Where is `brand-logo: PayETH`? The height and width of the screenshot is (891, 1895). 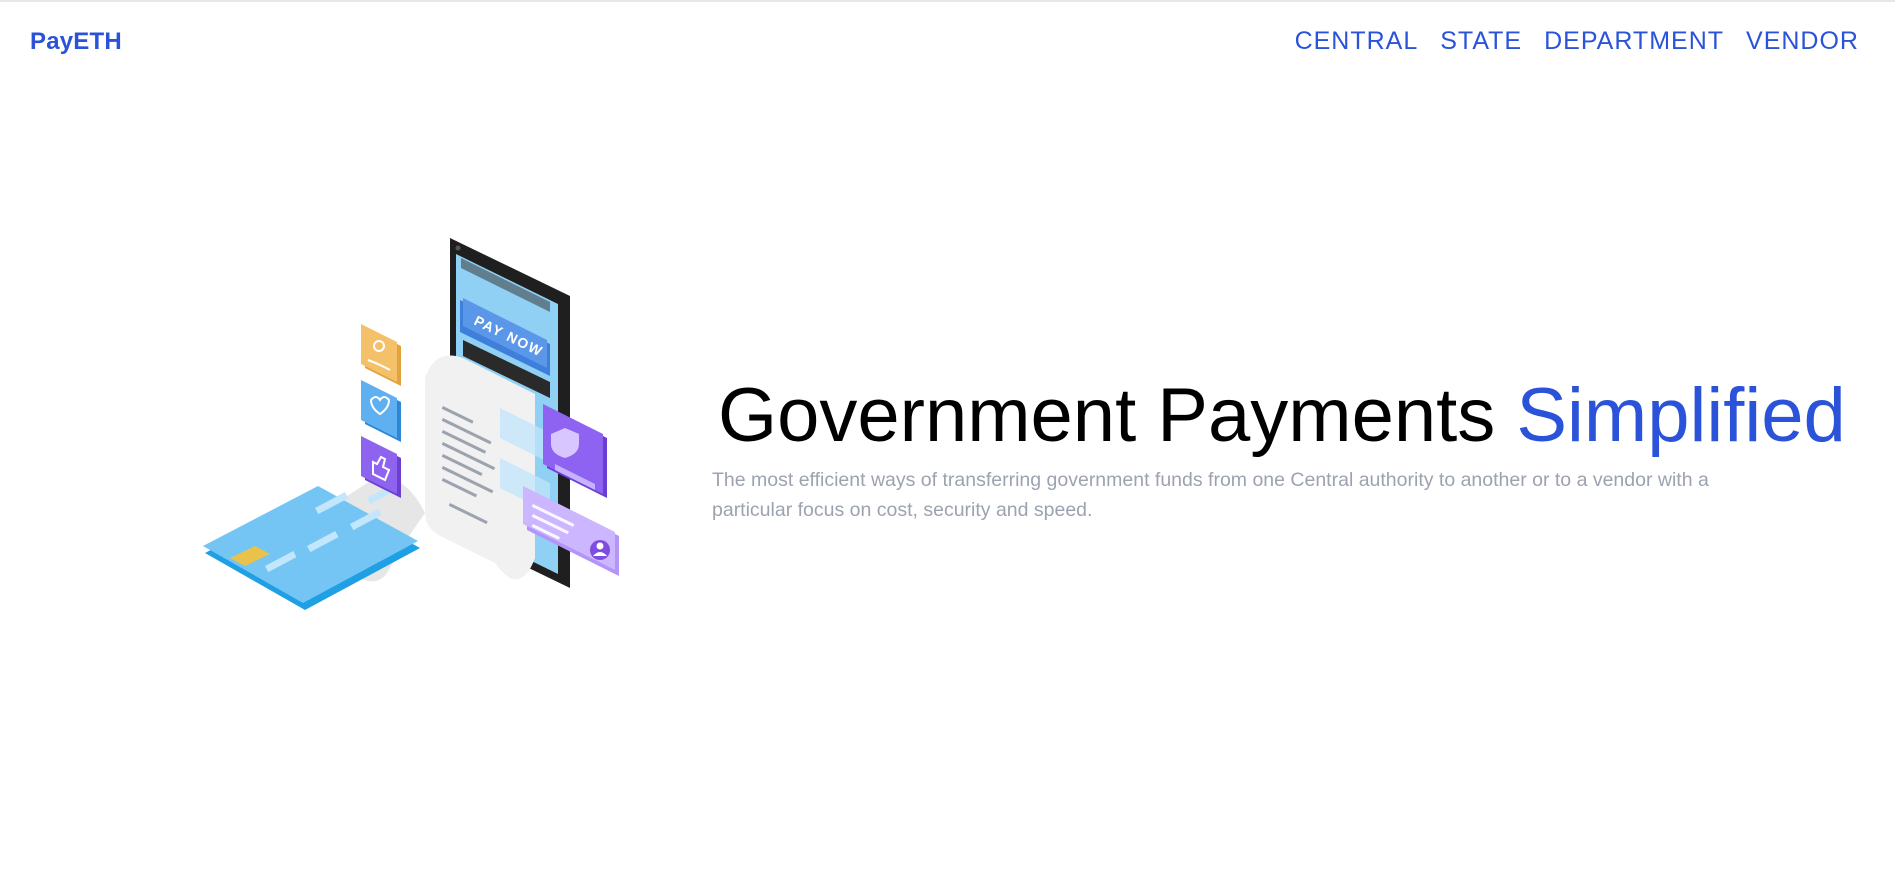 brand-logo: PayETH is located at coordinates (76, 42).